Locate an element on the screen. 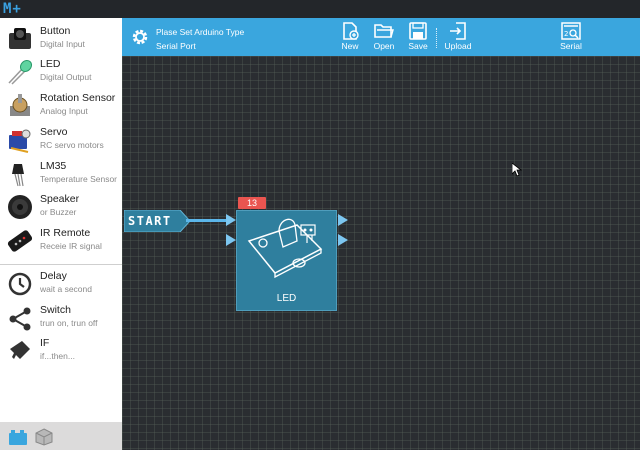 The width and height of the screenshot is (640, 450). serial-port-selector: Serial Port is located at coordinates (176, 46).